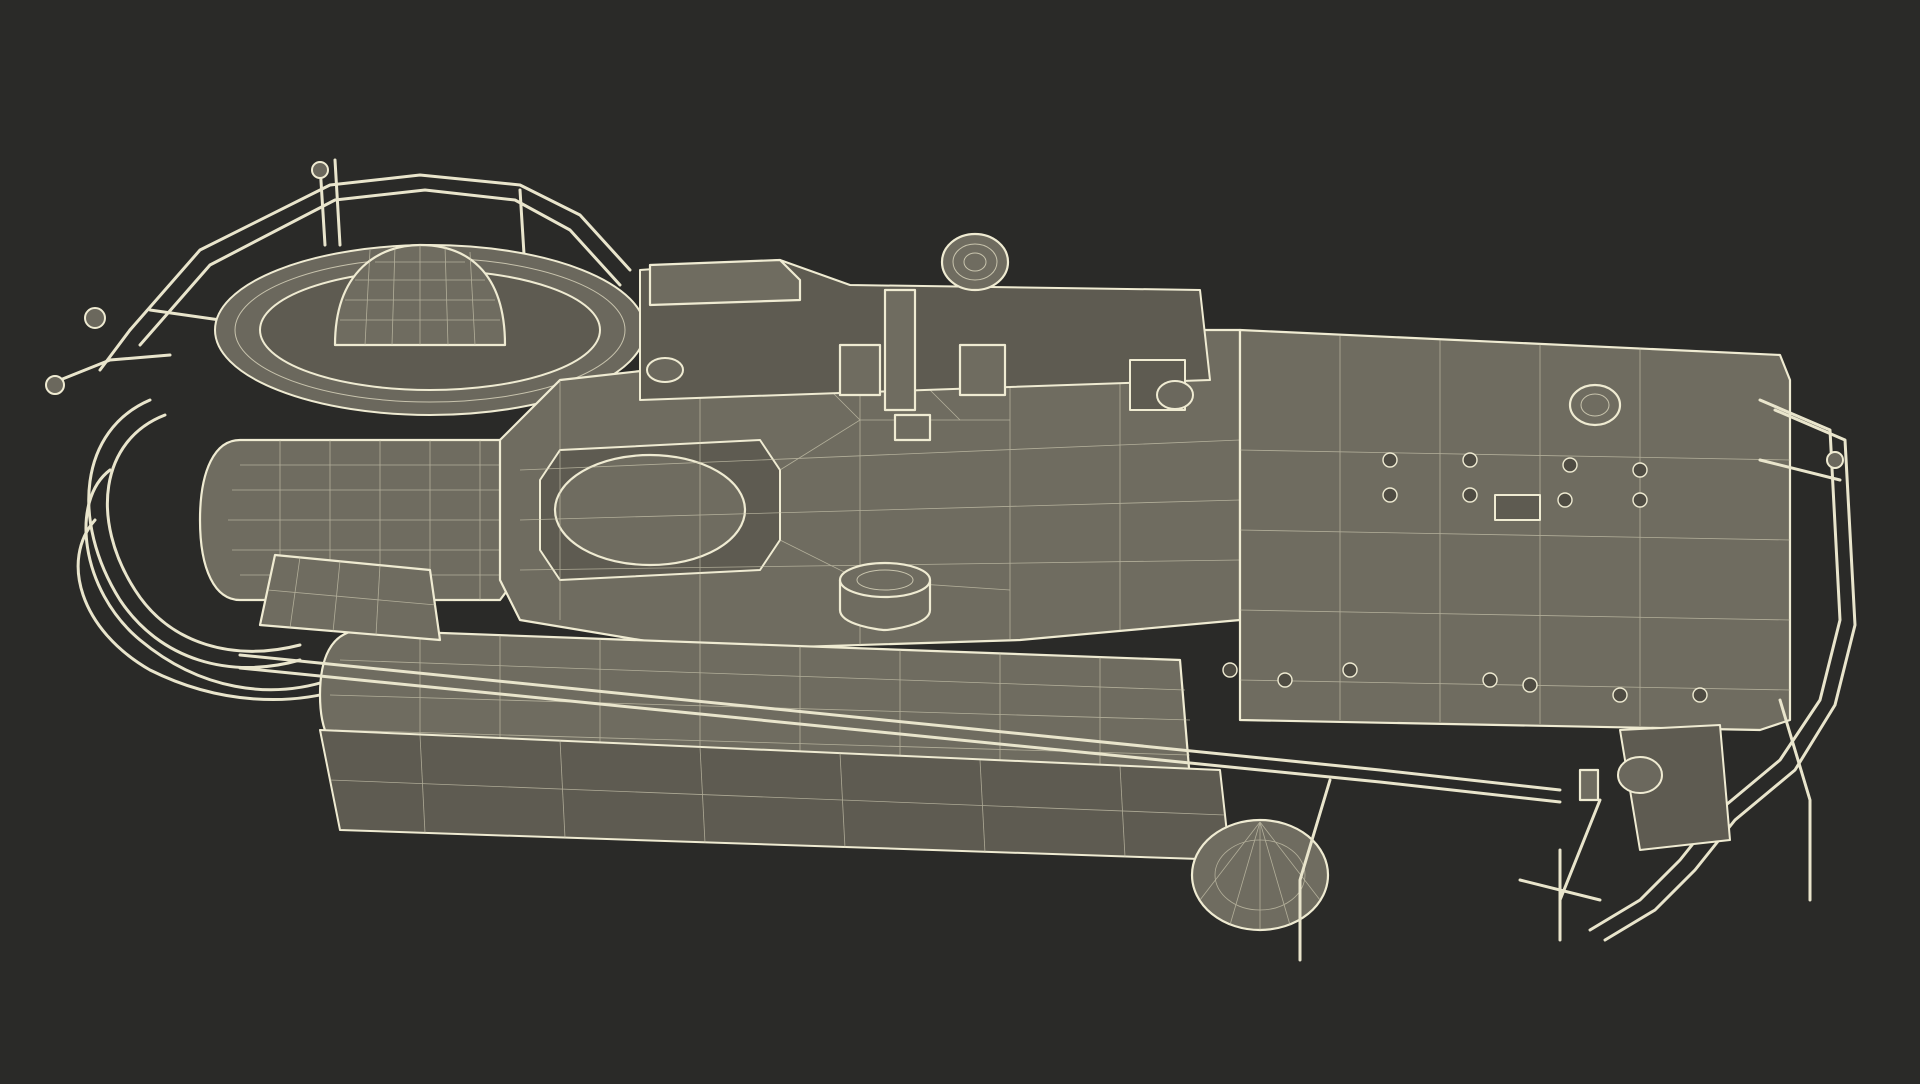 Image resolution: width=1920 pixels, height=1084 pixels. I want to click on forward-side-box, so click(350, 597).